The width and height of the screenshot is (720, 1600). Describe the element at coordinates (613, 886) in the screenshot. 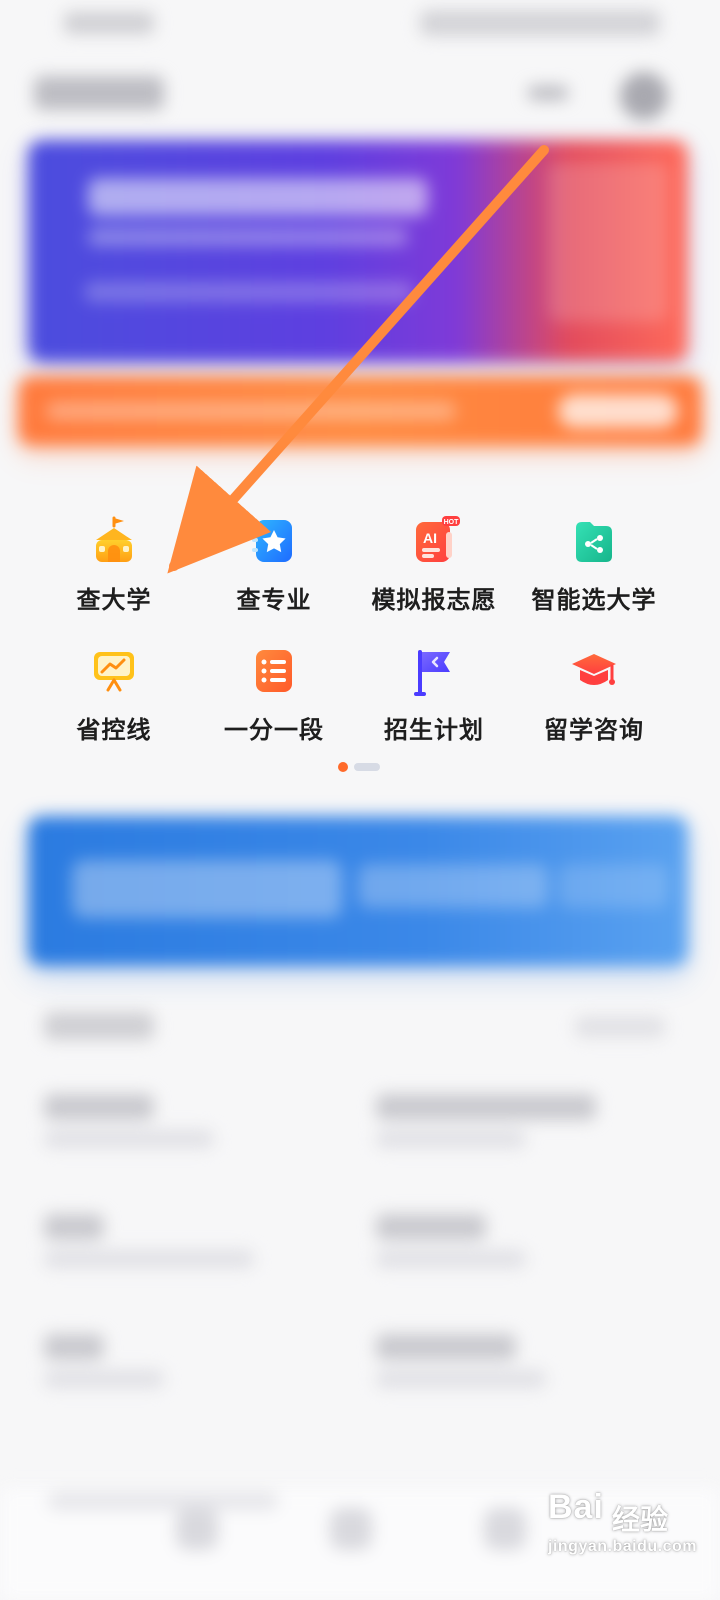

I see `blue-banner-subtext-blurred` at that location.